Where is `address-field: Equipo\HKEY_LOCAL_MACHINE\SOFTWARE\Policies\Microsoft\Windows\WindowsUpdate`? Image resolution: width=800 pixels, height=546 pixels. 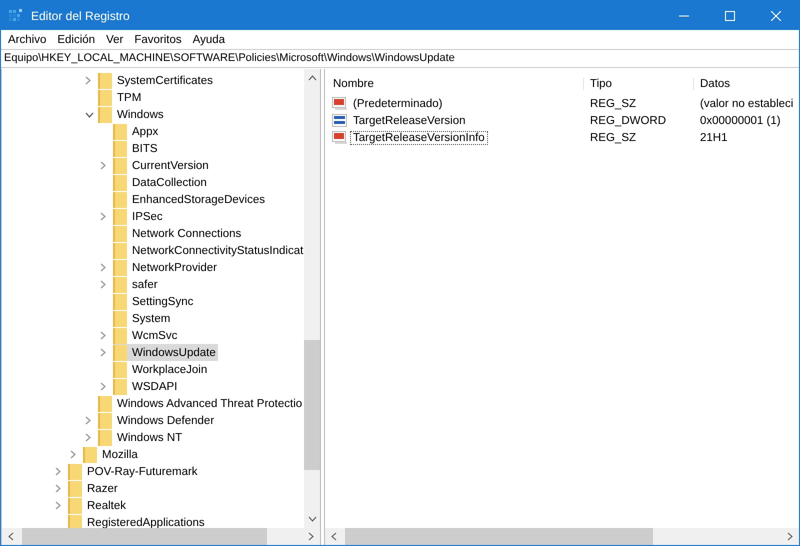
address-field: Equipo\HKEY_LOCAL_MACHINE\SOFTWARE\Policies\Microsoft\Windows\WindowsUpdate is located at coordinates (400, 58).